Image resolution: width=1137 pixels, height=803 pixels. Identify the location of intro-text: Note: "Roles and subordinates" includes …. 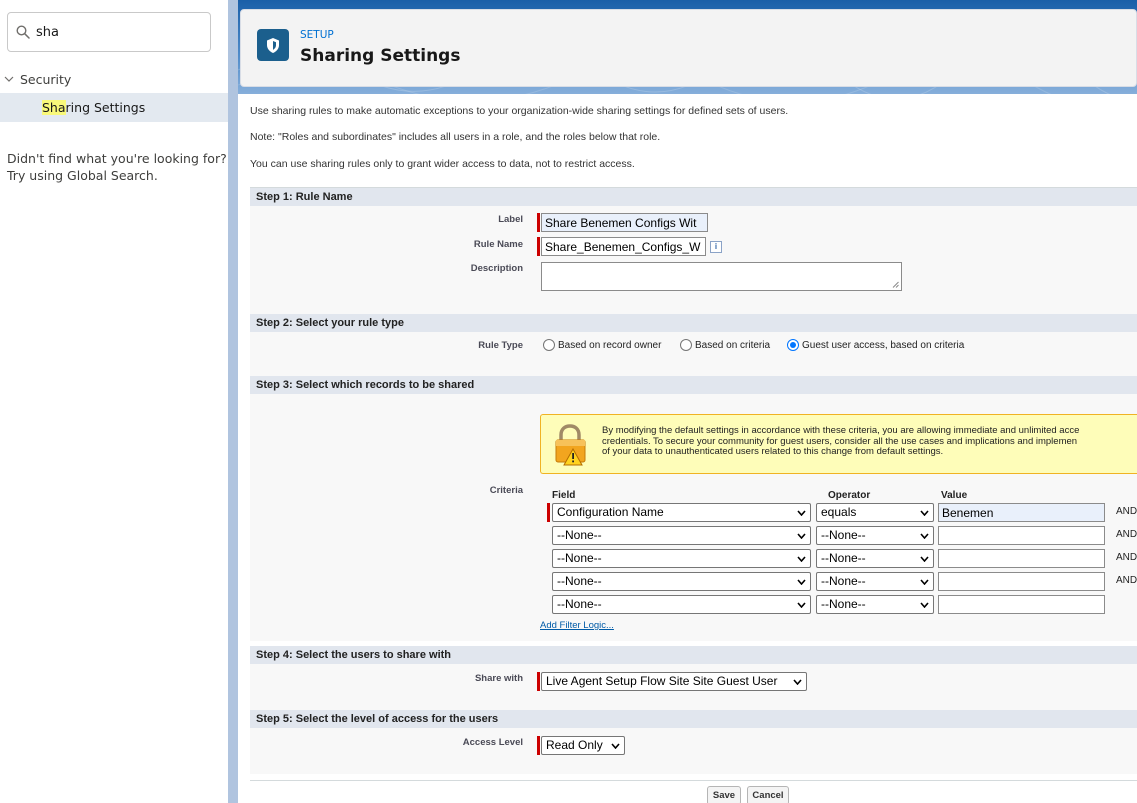
(455, 137).